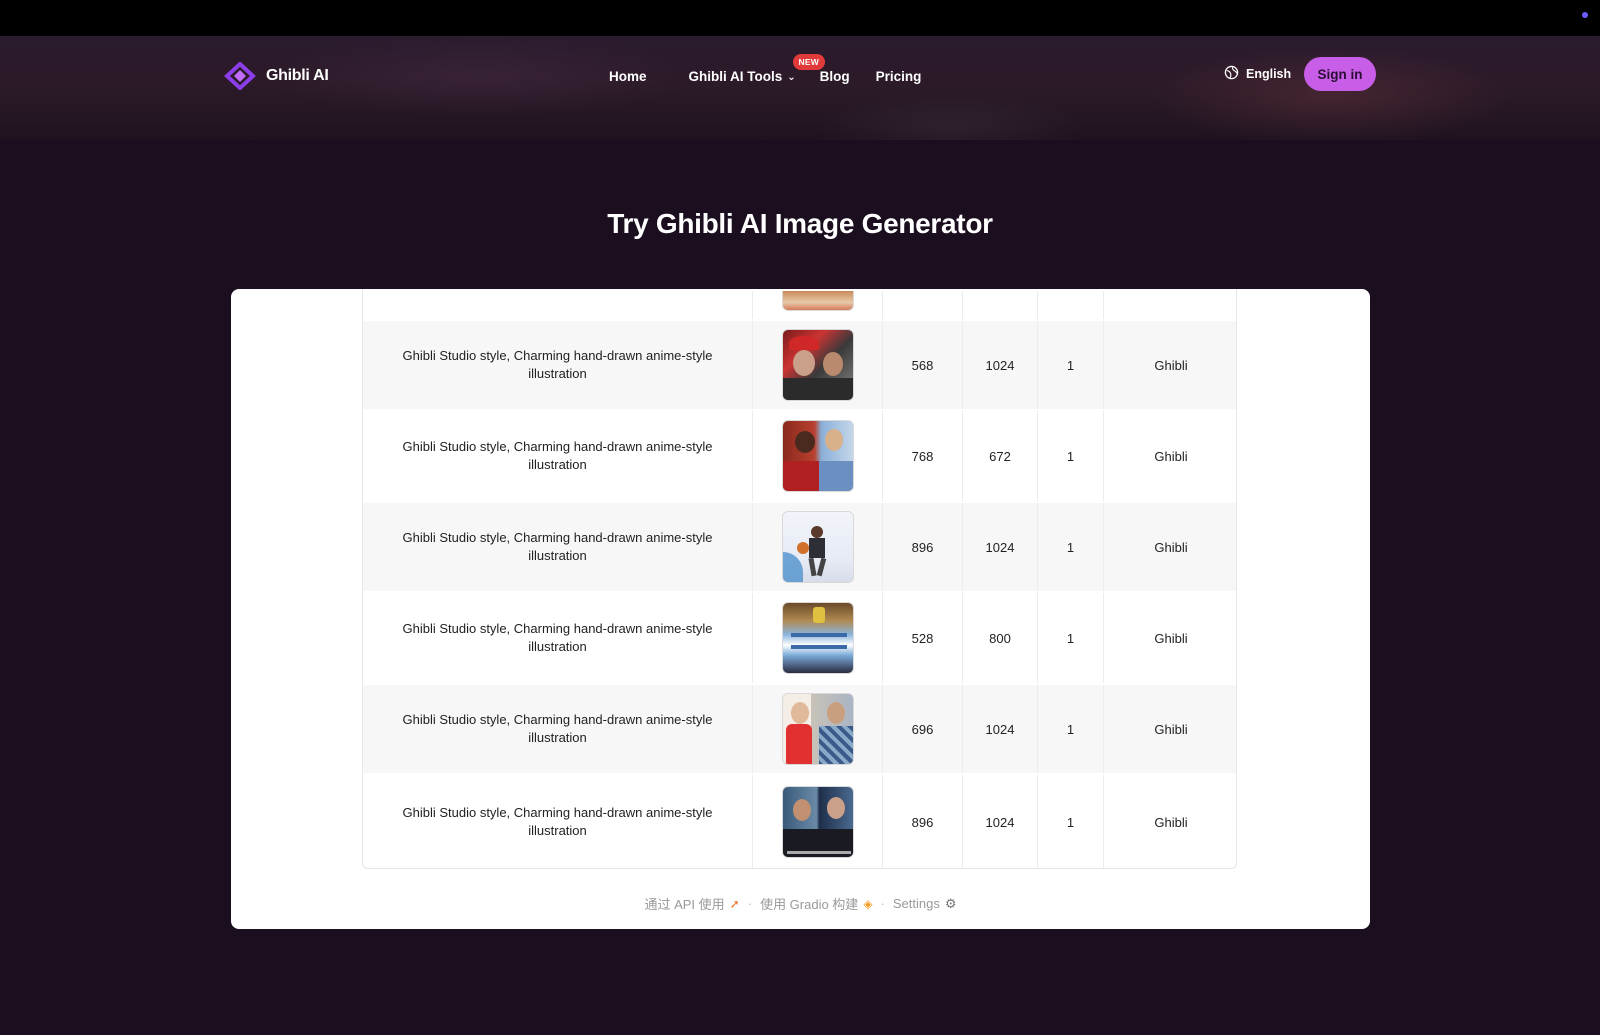 This screenshot has height=1035, width=1600. Describe the element at coordinates (868, 903) in the screenshot. I see `gradio-logo-icon: ◈` at that location.